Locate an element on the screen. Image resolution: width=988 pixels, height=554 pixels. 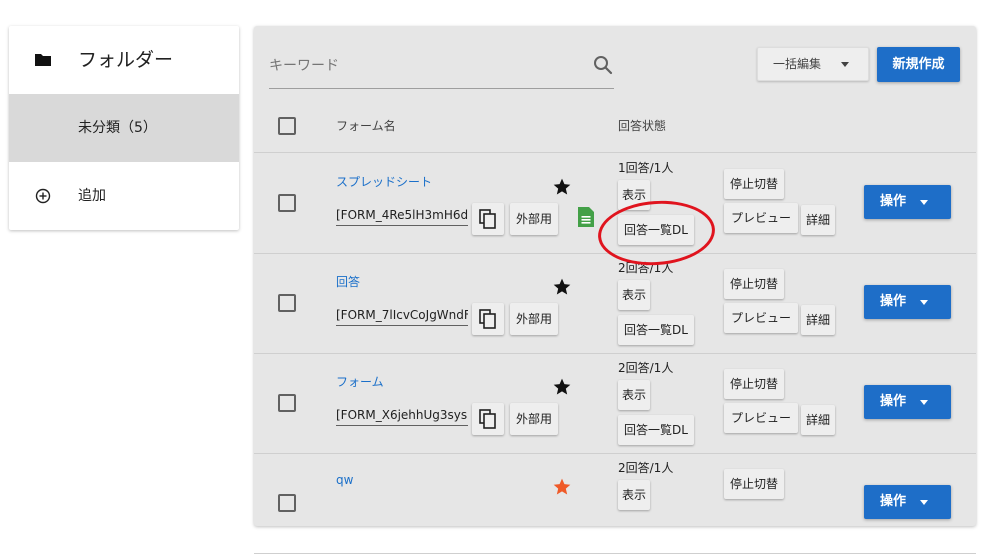
response-count: 1回答/1人 is located at coordinates (646, 168).